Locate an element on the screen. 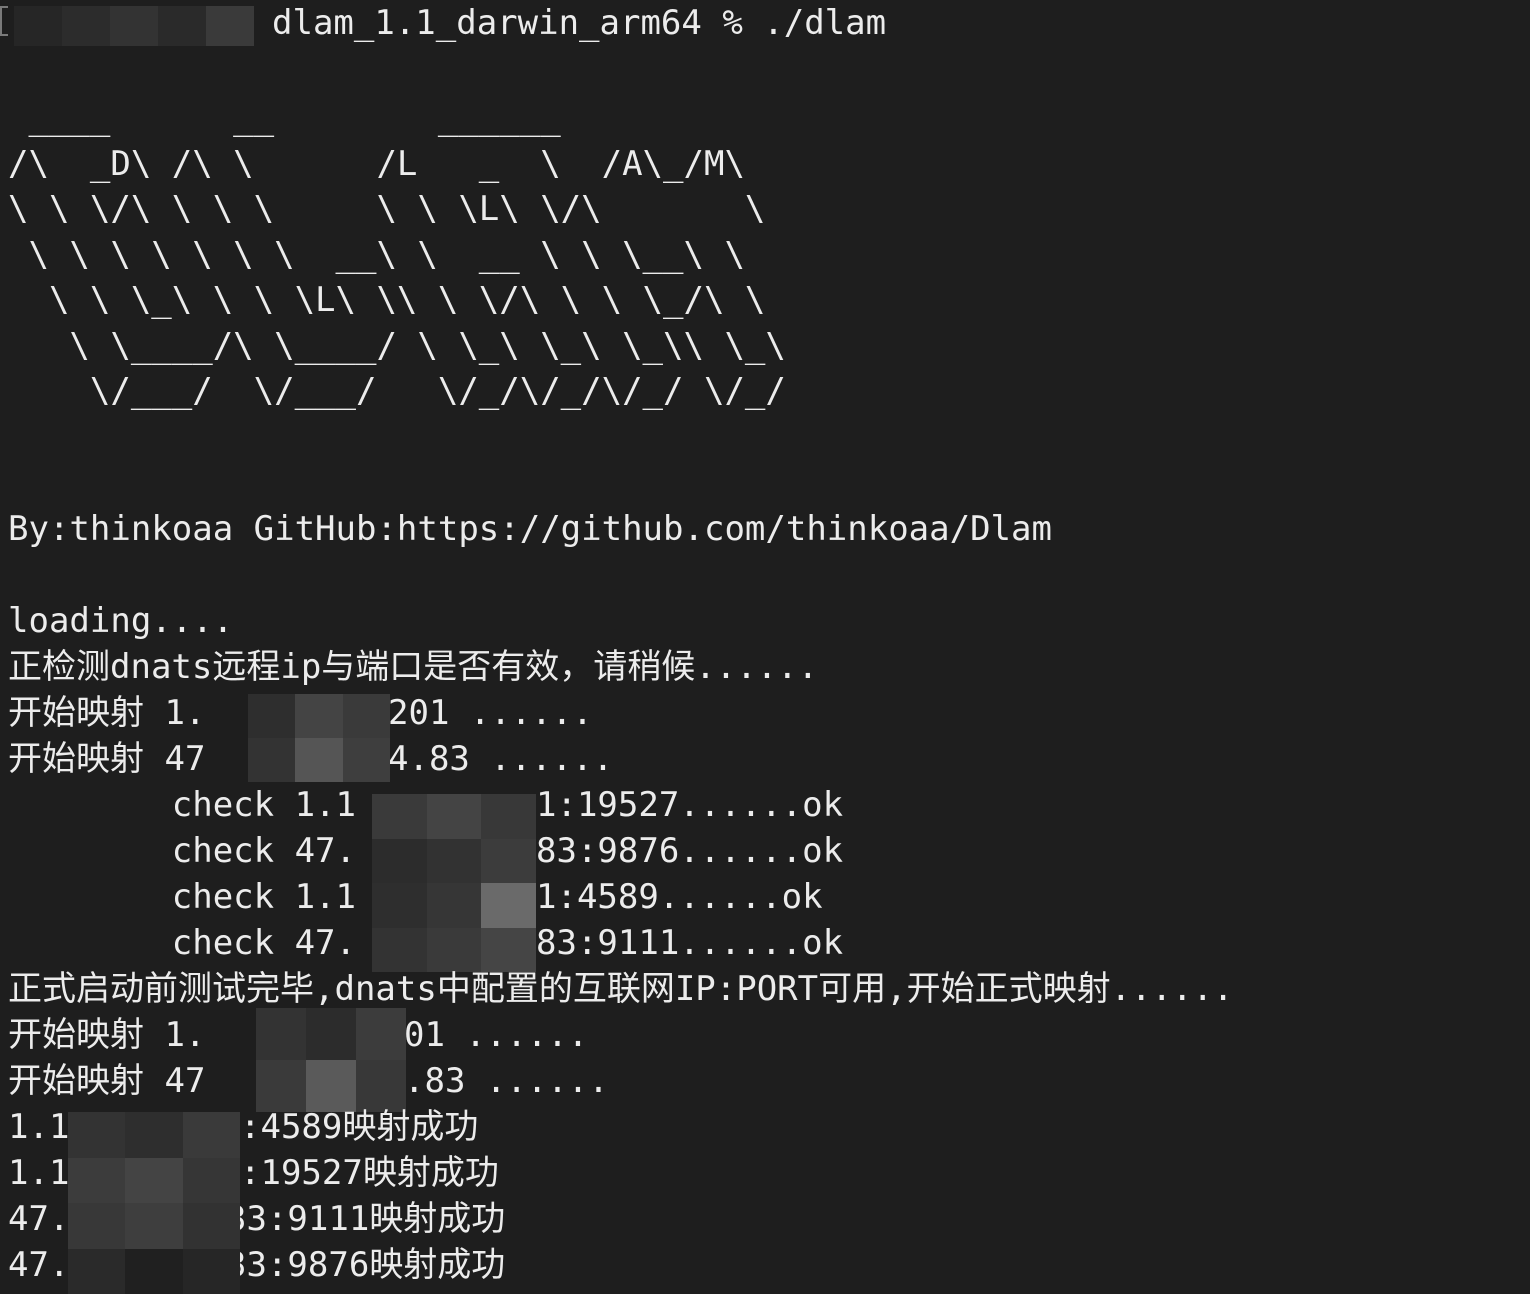 The image size is (1530, 1294). redacted-username-blur is located at coordinates (134, 26).